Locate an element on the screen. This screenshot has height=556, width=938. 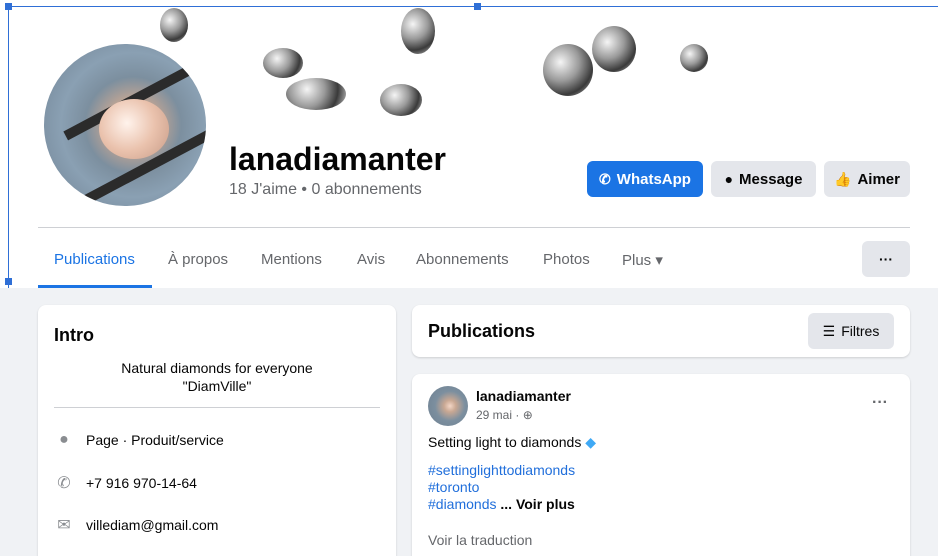
active-tab-indicator is located at coordinates (95, 286).